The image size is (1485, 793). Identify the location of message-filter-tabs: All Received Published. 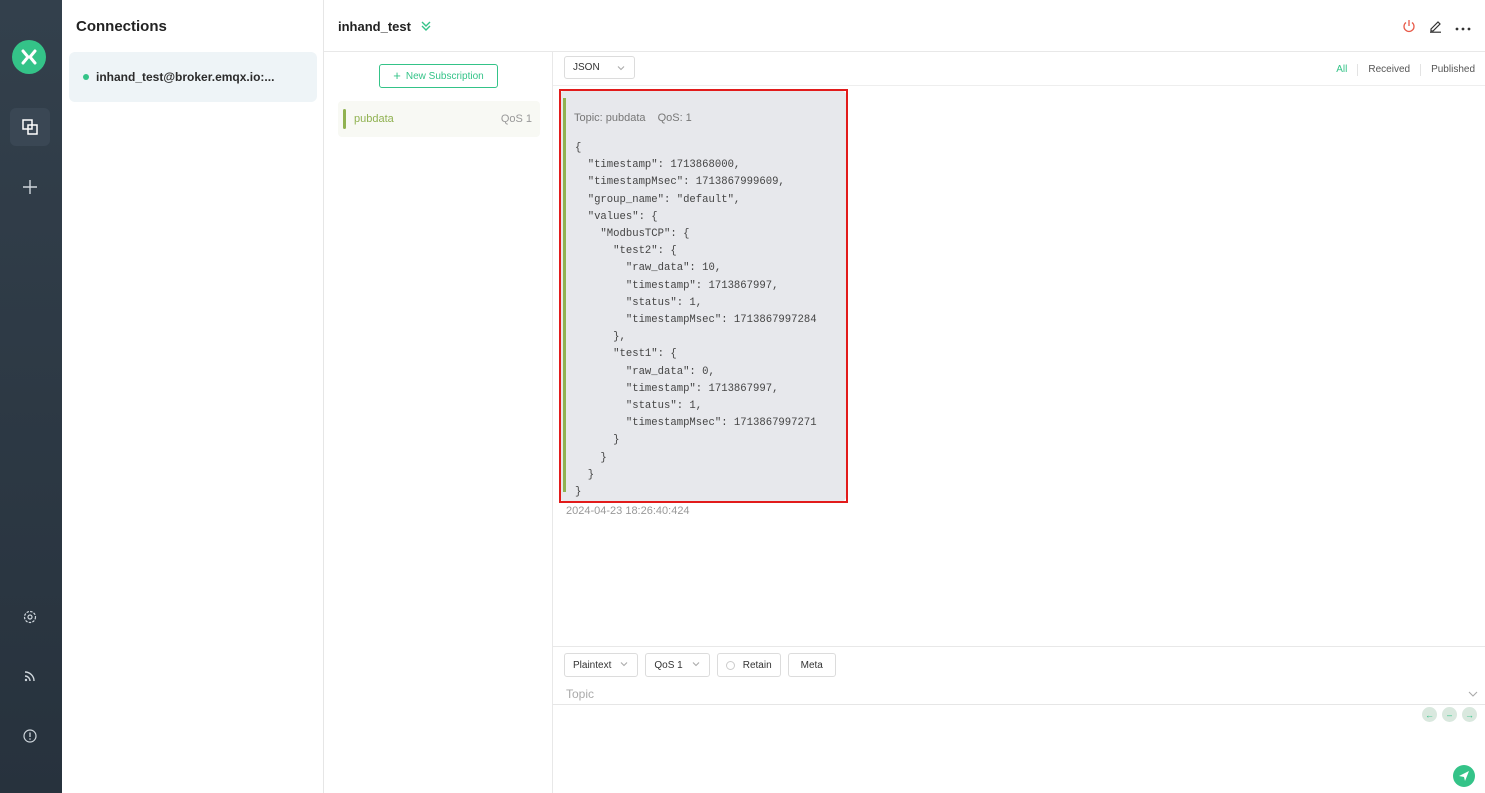
(1405, 70).